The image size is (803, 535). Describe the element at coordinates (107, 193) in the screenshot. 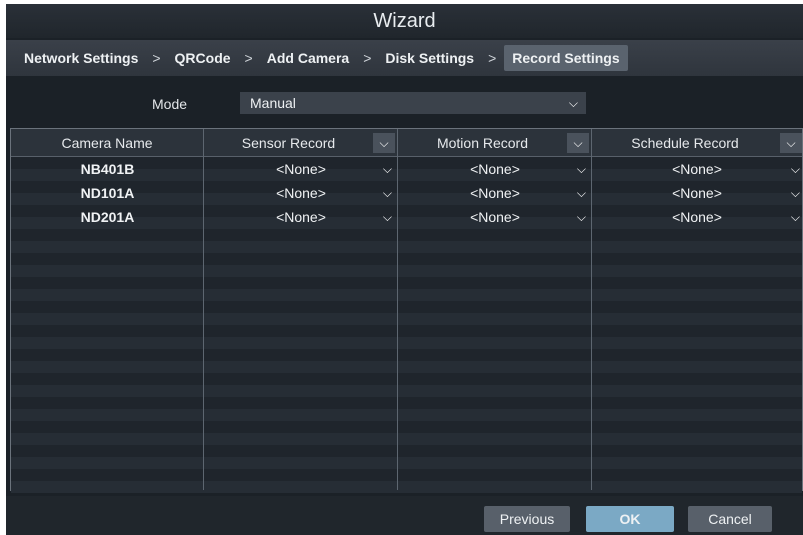

I see `camera-name-cell: ND101A` at that location.